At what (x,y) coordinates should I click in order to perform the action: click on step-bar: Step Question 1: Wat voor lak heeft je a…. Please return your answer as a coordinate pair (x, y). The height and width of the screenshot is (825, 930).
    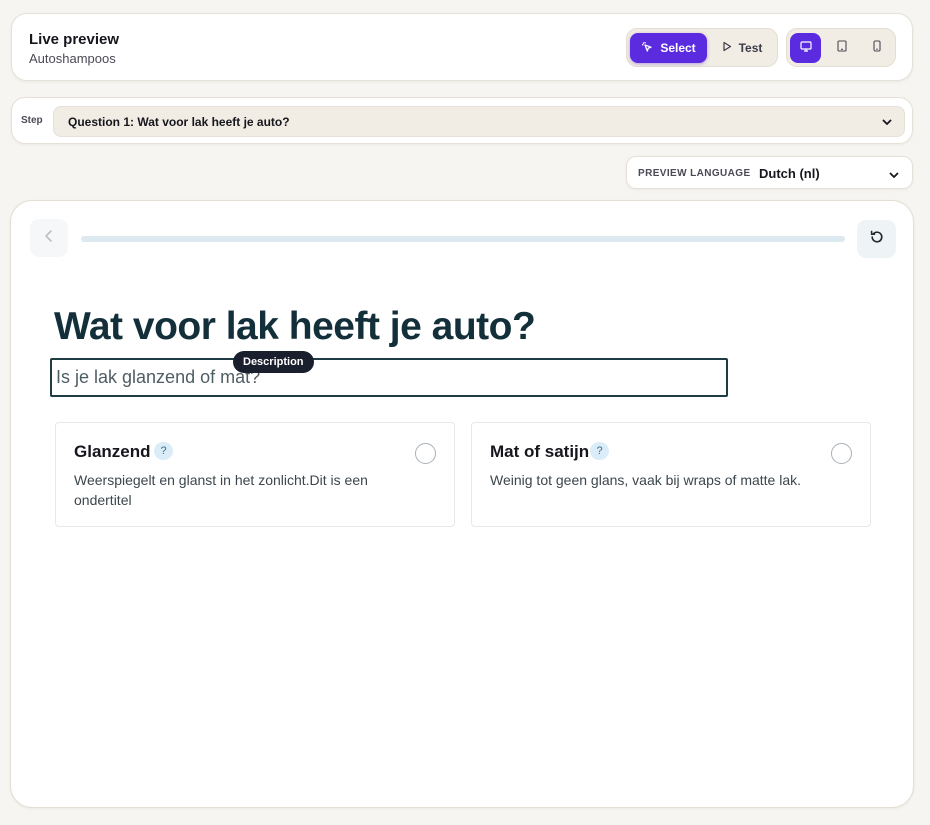
    Looking at the image, I should click on (462, 120).